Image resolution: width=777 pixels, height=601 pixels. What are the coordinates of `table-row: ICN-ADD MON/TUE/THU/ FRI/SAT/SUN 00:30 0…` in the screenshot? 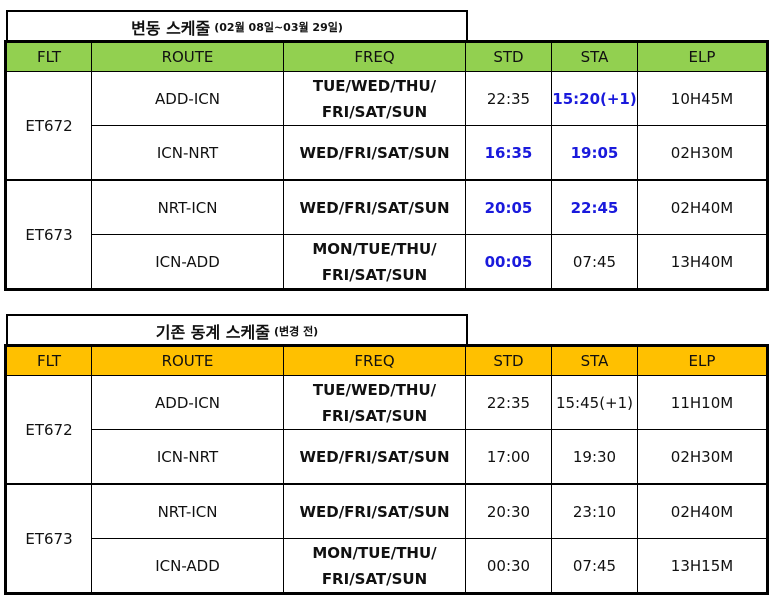 It's located at (387, 565).